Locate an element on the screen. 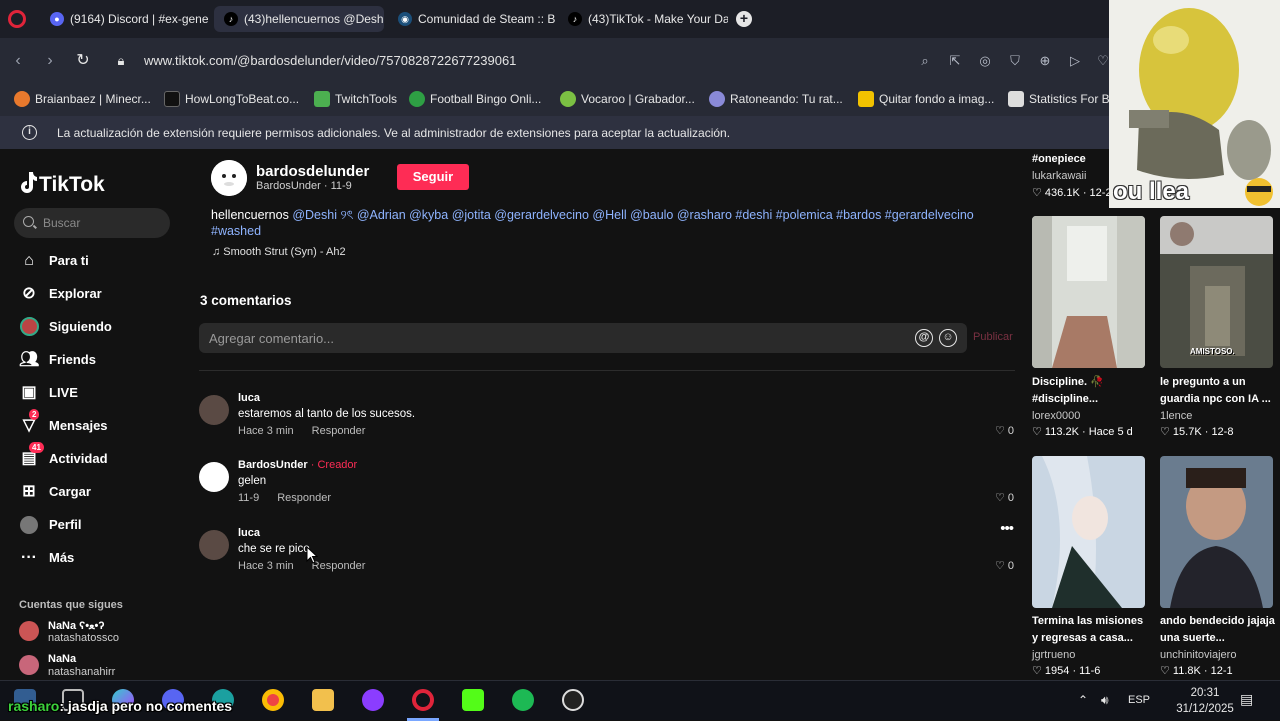 Image resolution: width=1280 pixels, height=721 pixels. vpn-icon: ⊕ is located at coordinates (1045, 61).